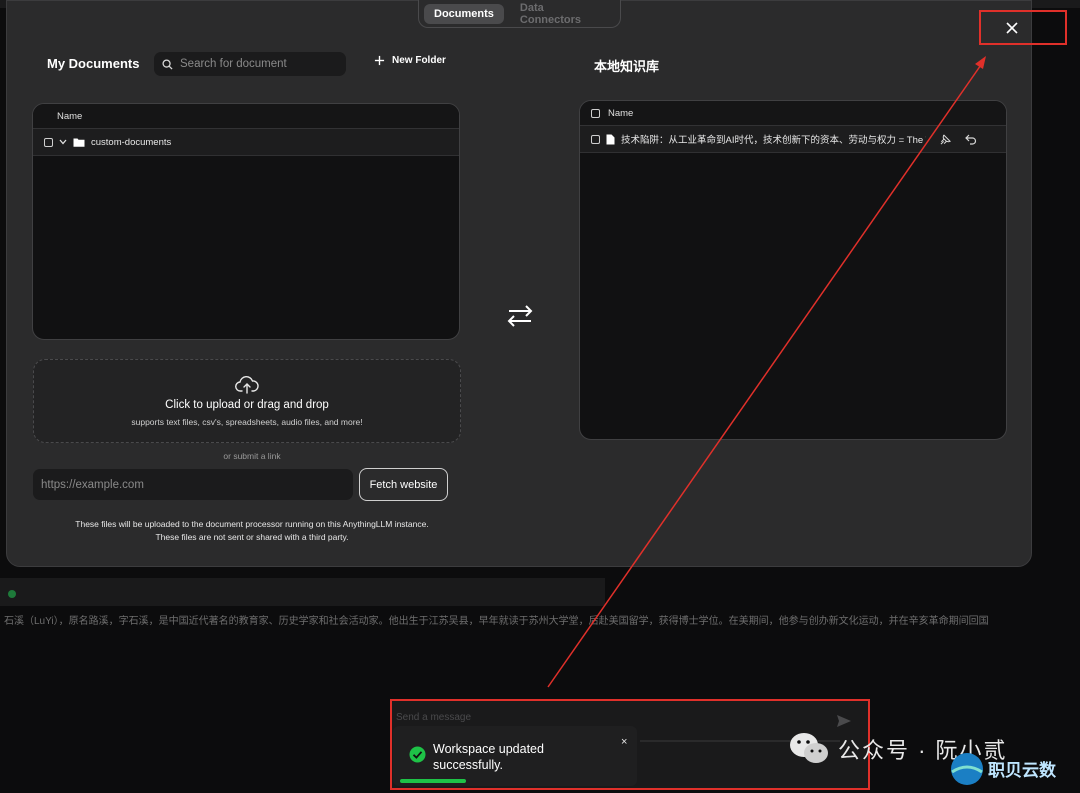  Describe the element at coordinates (93, 63) in the screenshot. I see `my-documents-title: My Documents` at that location.